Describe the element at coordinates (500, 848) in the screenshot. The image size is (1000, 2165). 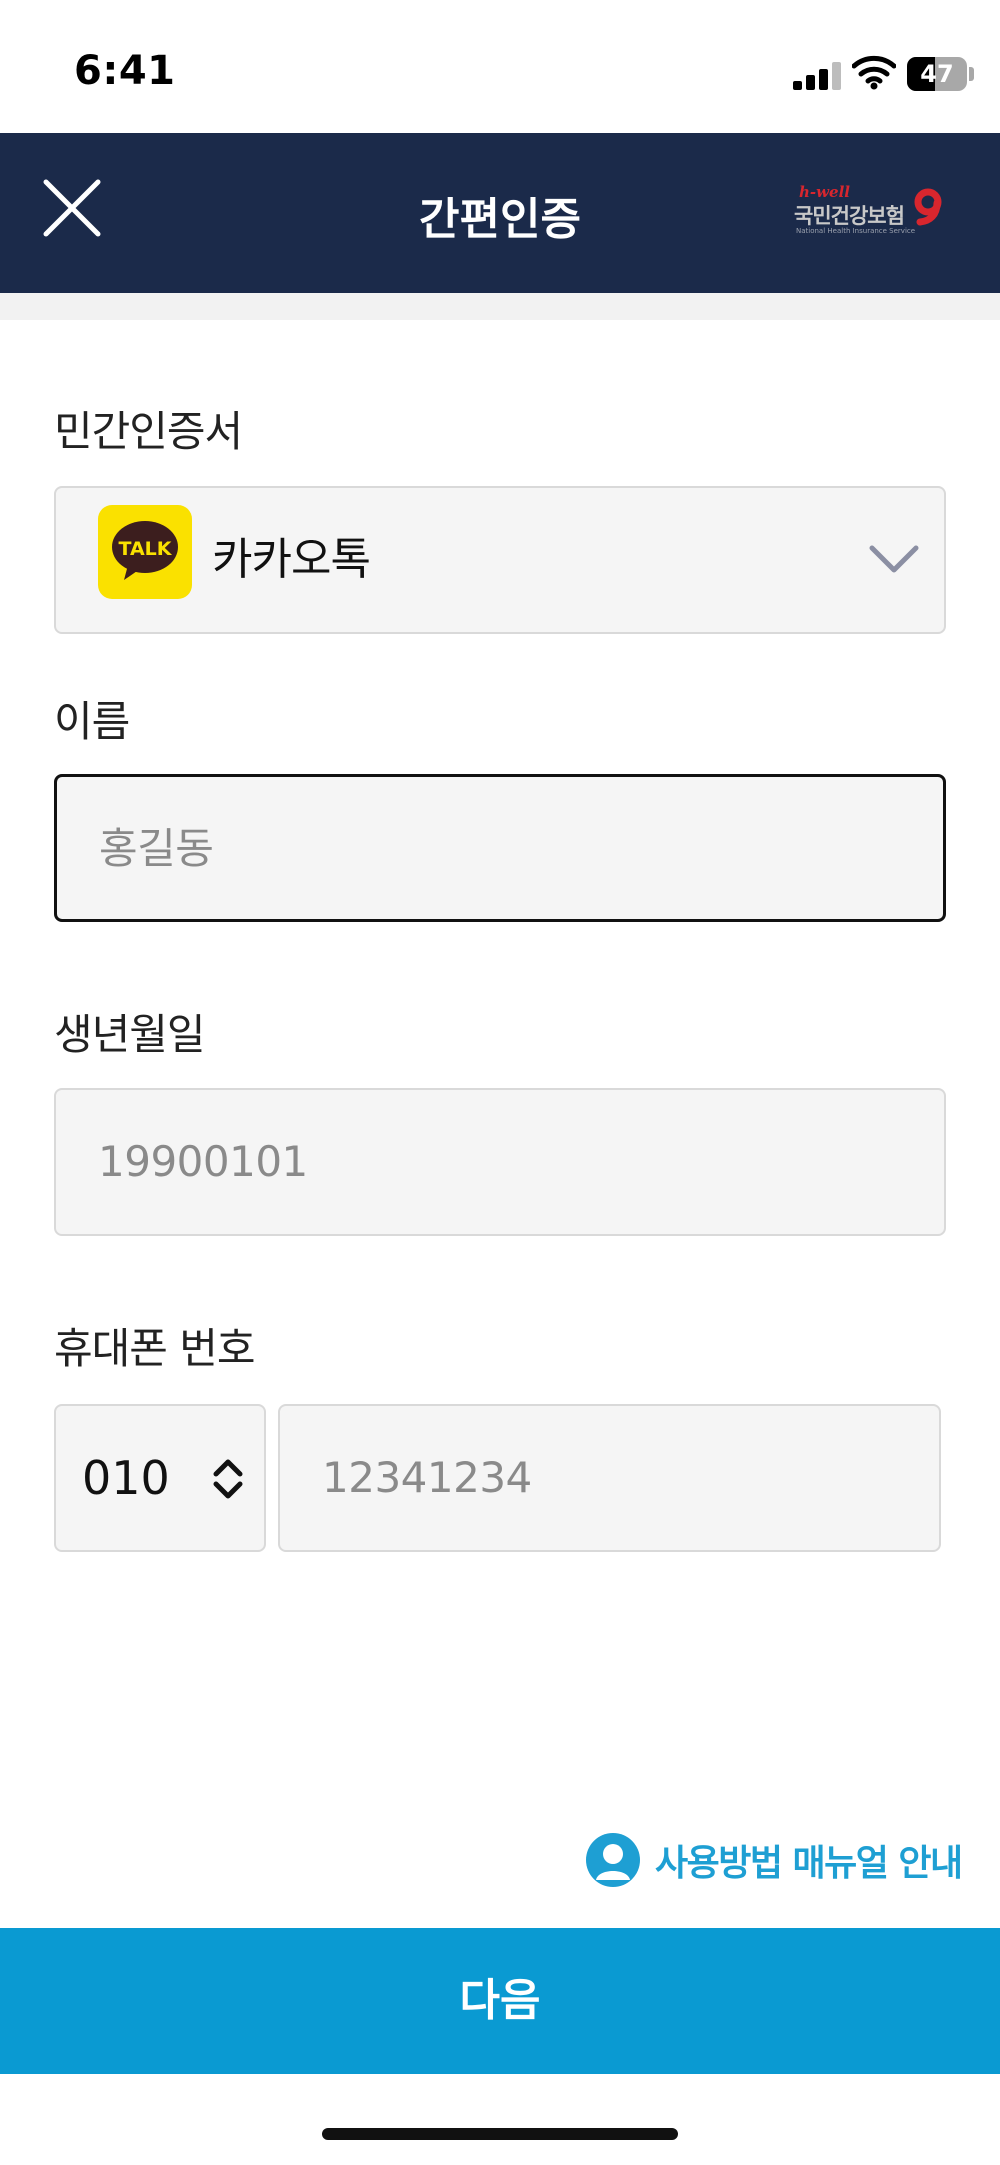
I see `name-field: 홍길동` at that location.